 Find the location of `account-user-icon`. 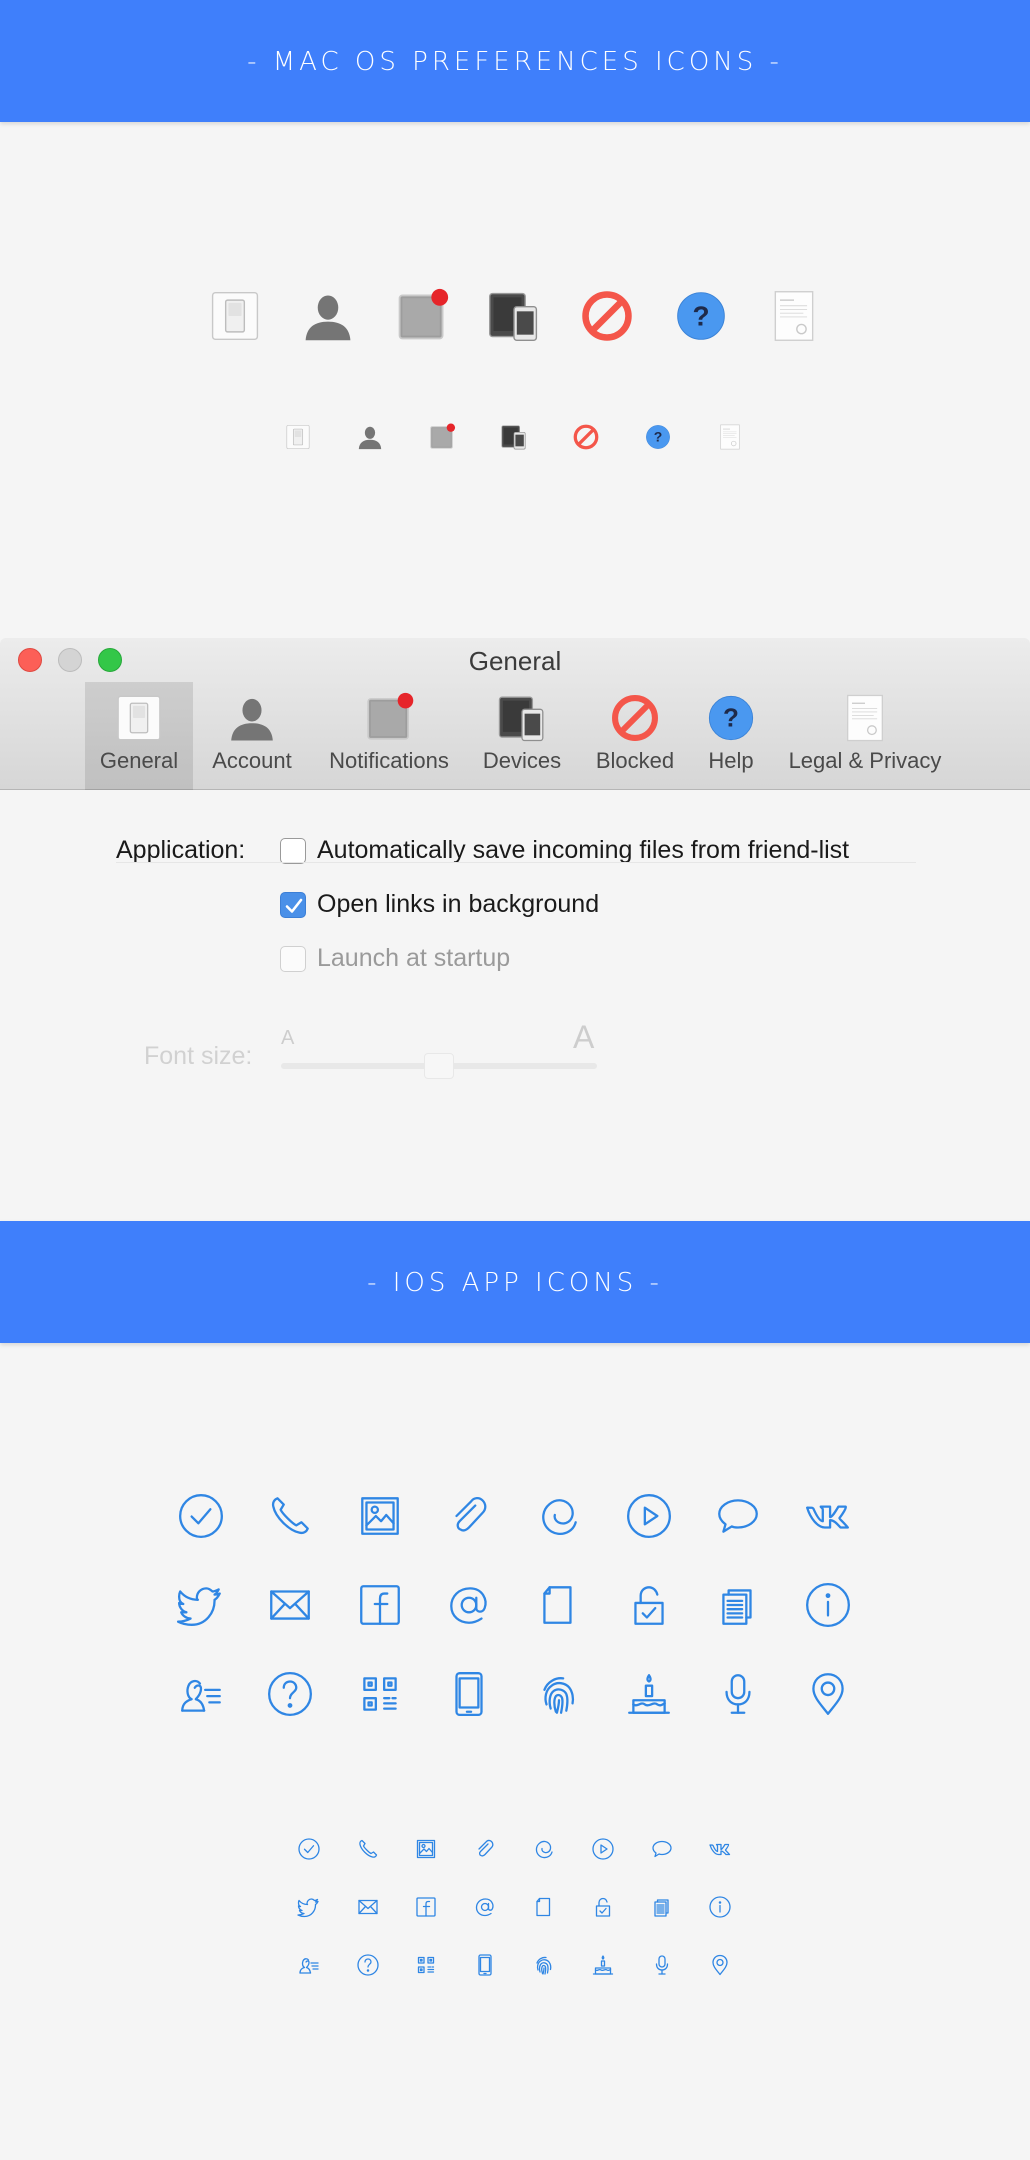

account-user-icon is located at coordinates (370, 438).